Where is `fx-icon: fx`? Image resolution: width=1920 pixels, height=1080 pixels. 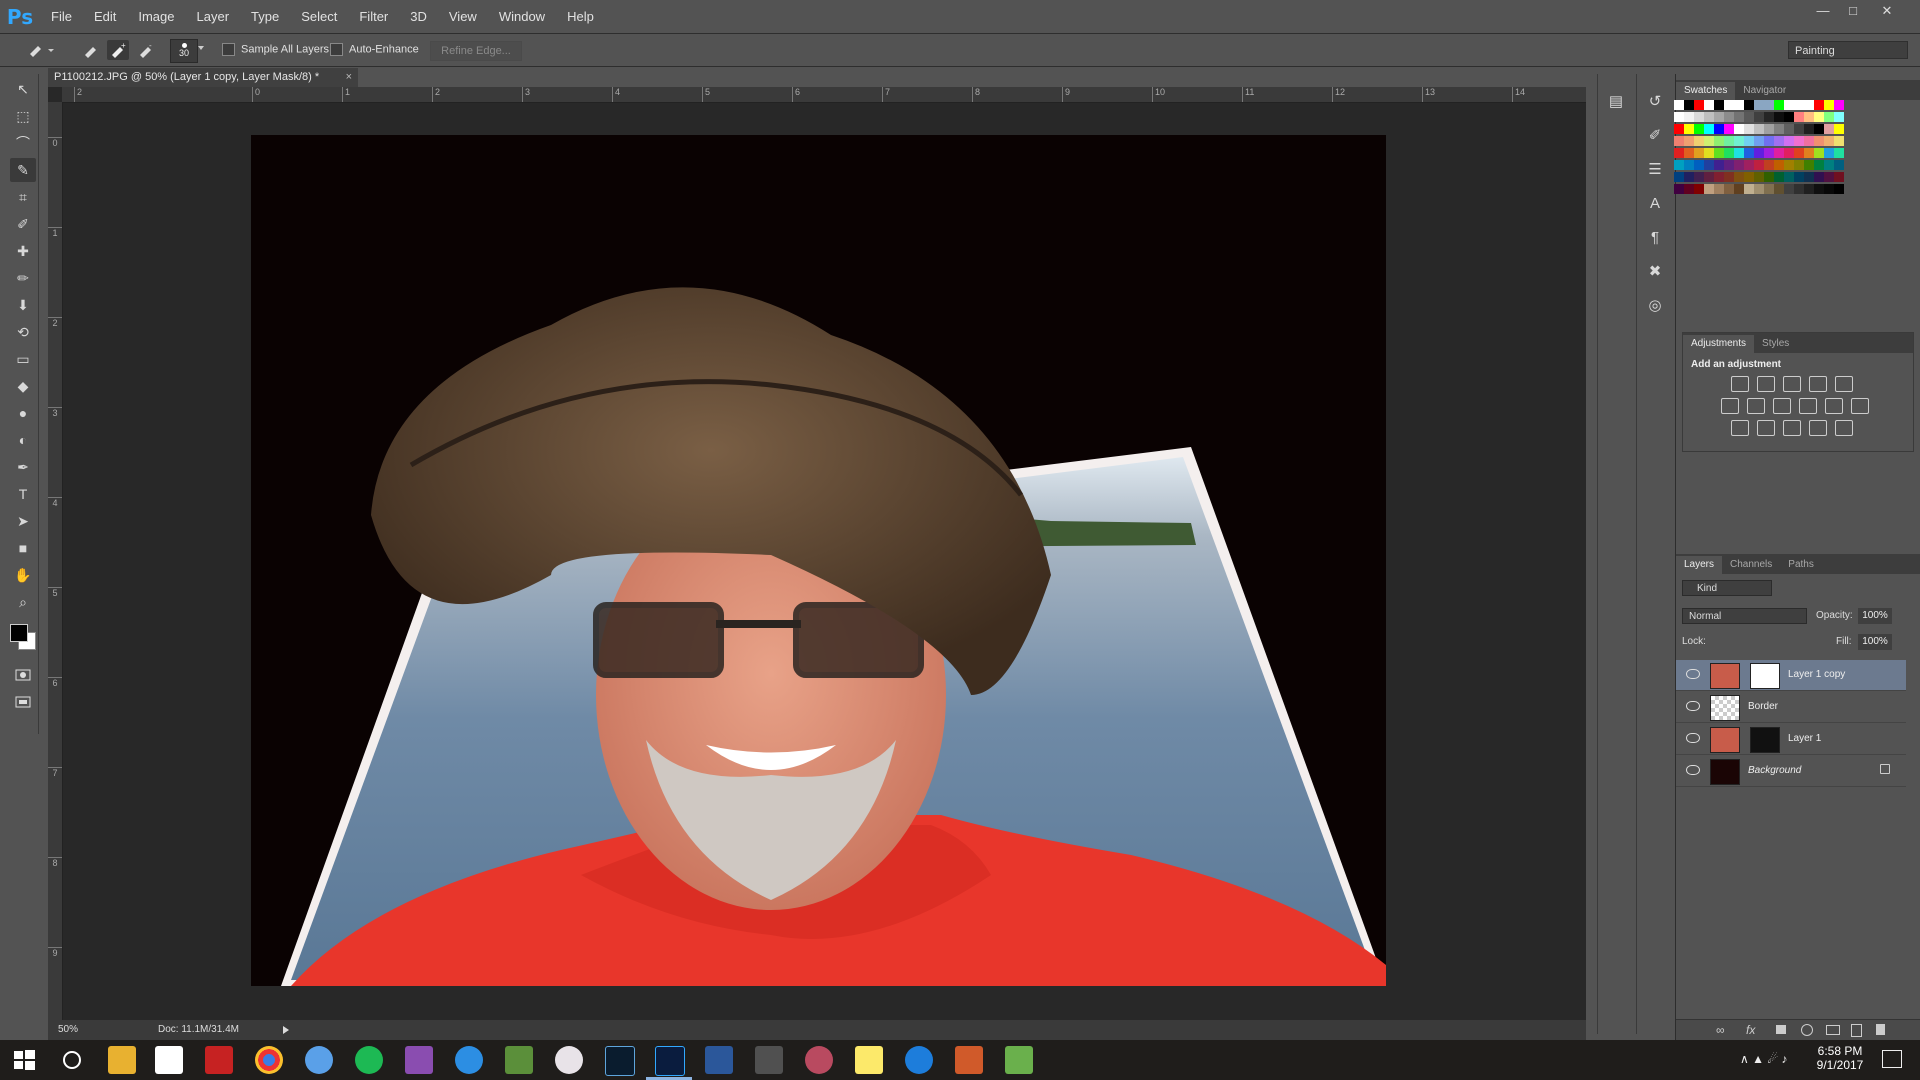
fx-icon: fx is located at coordinates (1750, 1030).